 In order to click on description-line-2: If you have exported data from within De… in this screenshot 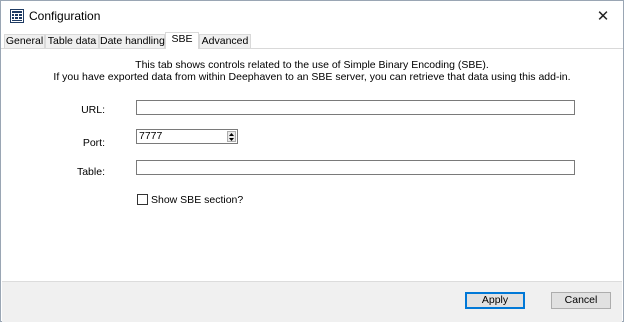, I will do `click(312, 77)`.